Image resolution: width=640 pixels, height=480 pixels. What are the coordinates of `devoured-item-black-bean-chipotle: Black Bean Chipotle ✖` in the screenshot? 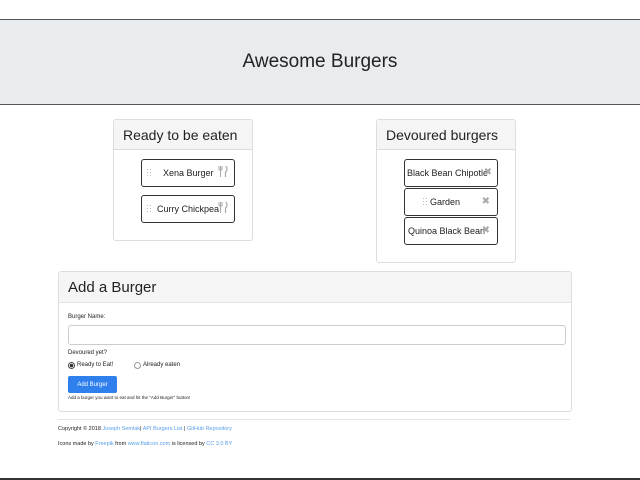 It's located at (451, 173).